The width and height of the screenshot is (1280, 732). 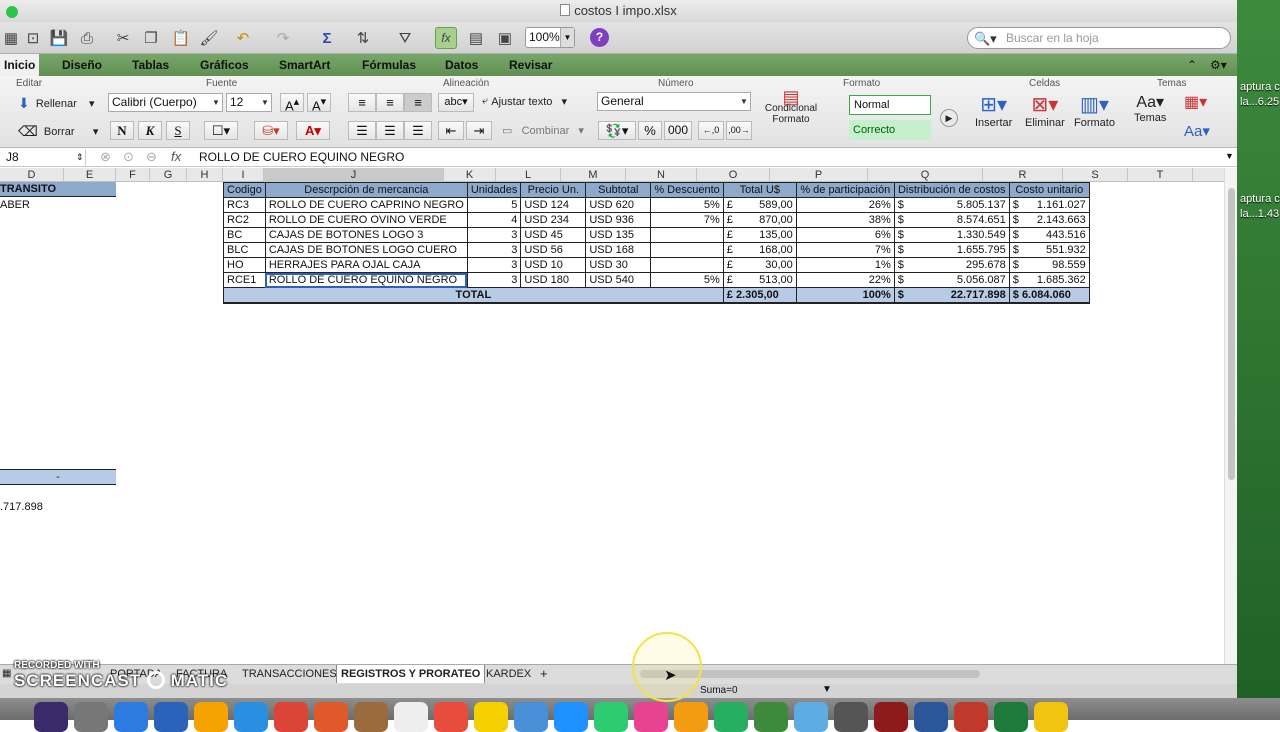 What do you see at coordinates (354, 175) in the screenshot?
I see `column-header-j: J` at bounding box center [354, 175].